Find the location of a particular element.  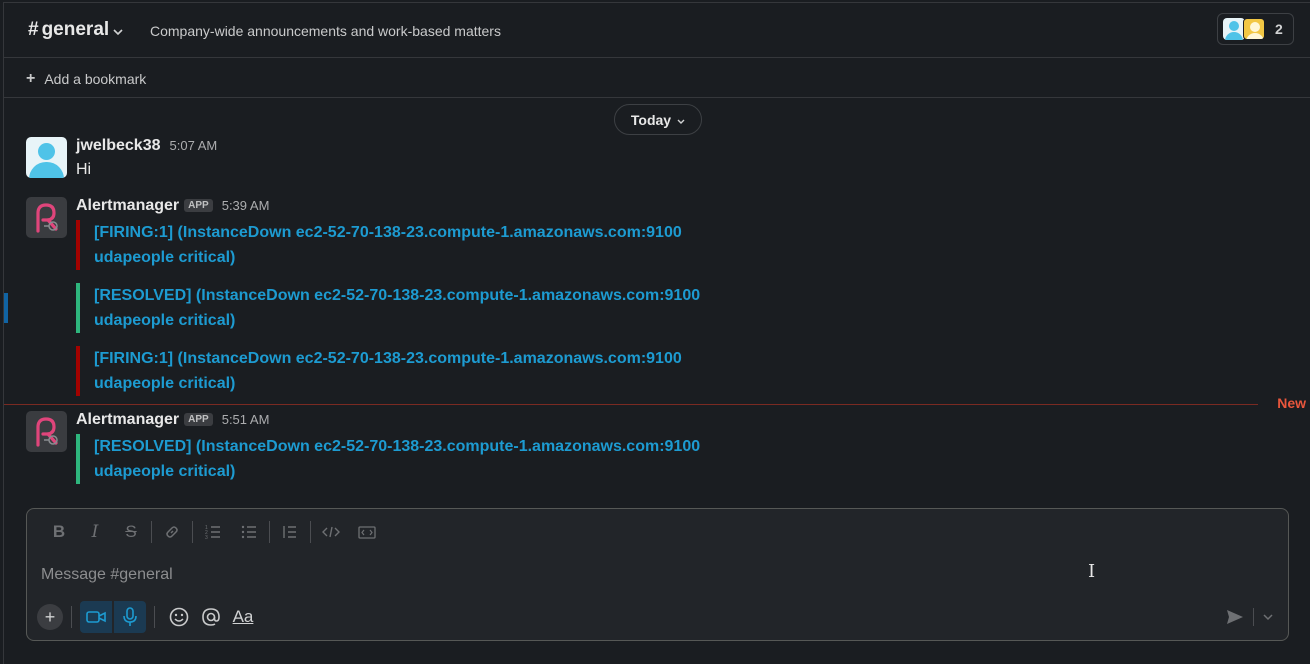

code-block-icon is located at coordinates (367, 532).